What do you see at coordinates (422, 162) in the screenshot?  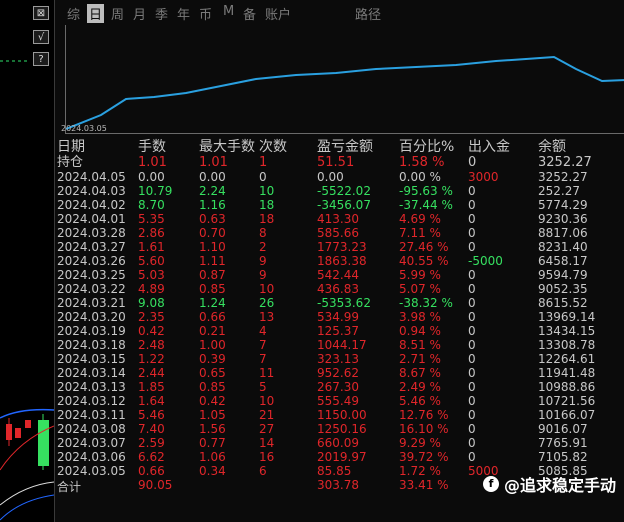 I see `position-percent: 1.58 %` at bounding box center [422, 162].